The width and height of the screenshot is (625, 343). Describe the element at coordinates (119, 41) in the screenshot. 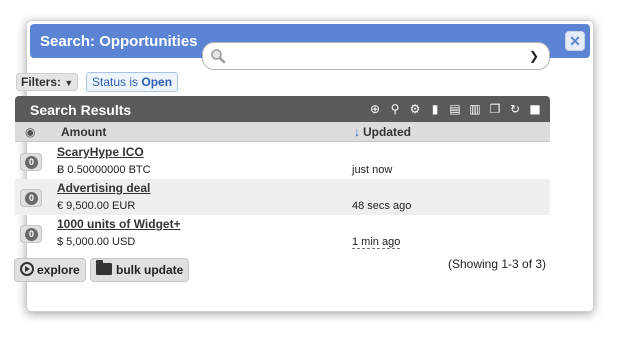

I see `dialog-title: Search: Opportunities` at that location.